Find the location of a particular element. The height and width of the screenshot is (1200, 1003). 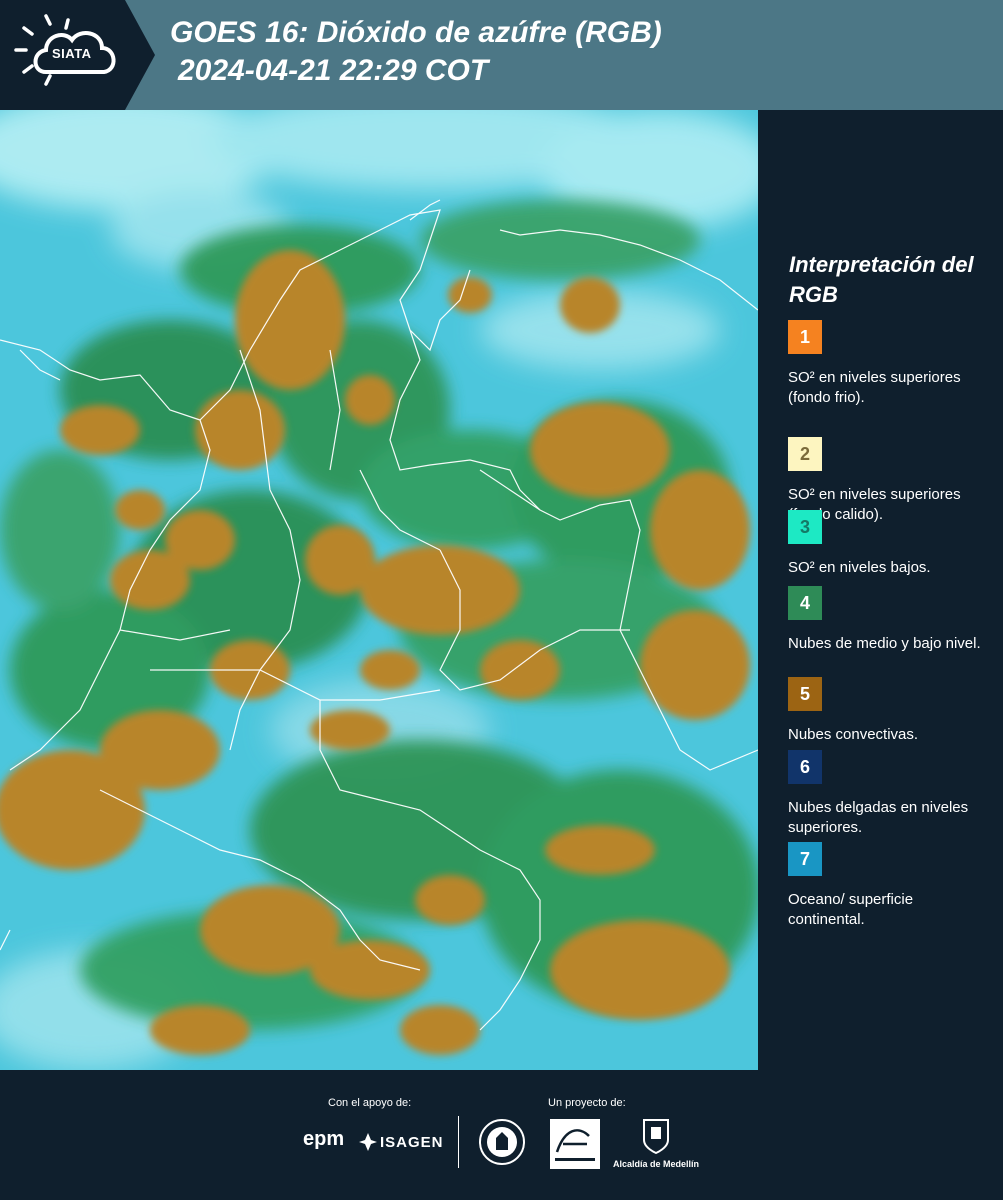

legend-item-label: SO² en niveles bajos. is located at coordinates (859, 567).